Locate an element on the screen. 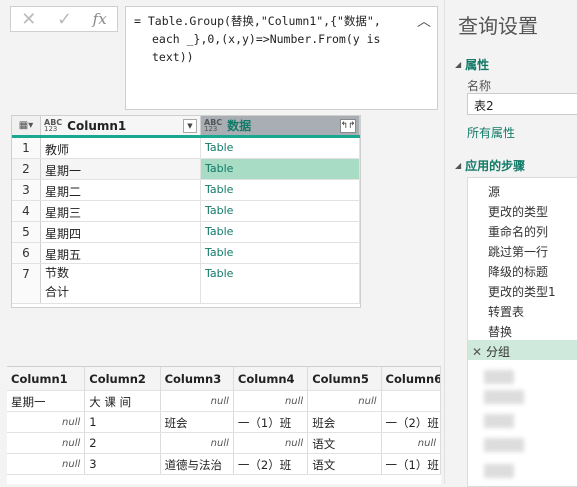 The width and height of the screenshot is (577, 487). formula-line-2: each _},0,(x,y)=>Number.From(y is is located at coordinates (266, 39).